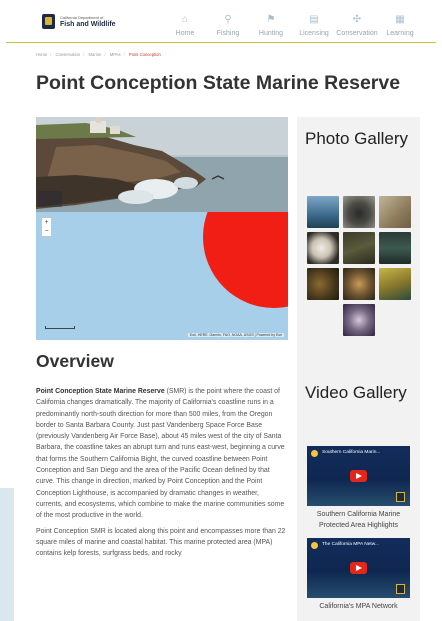 Image resolution: width=442 pixels, height=621 pixels. Describe the element at coordinates (271, 33) in the screenshot. I see `nav-hunting-label: Hunting` at that location.